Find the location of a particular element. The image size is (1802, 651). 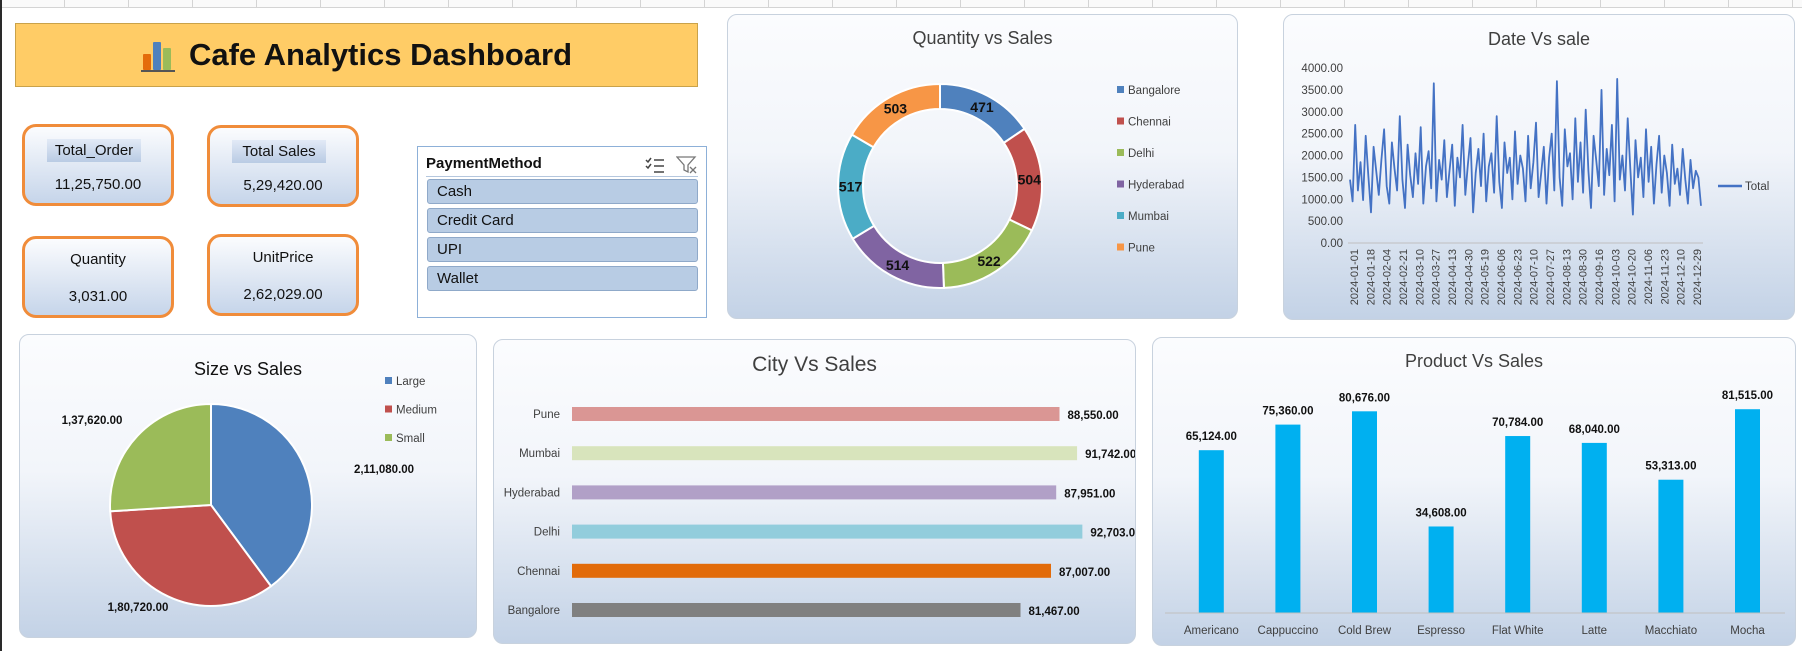

x-tick-label: 2024-01-01 is located at coordinates (1355, 277).